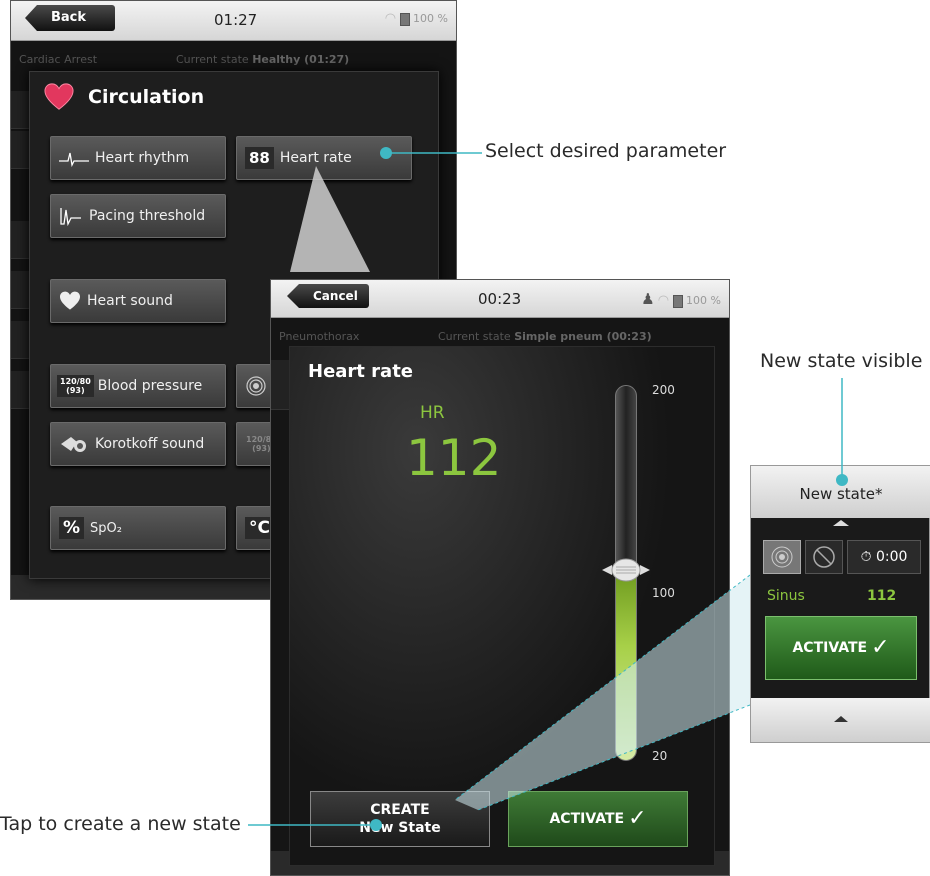  I want to click on annotation-select-parameter: Select desired parameter, so click(606, 151).